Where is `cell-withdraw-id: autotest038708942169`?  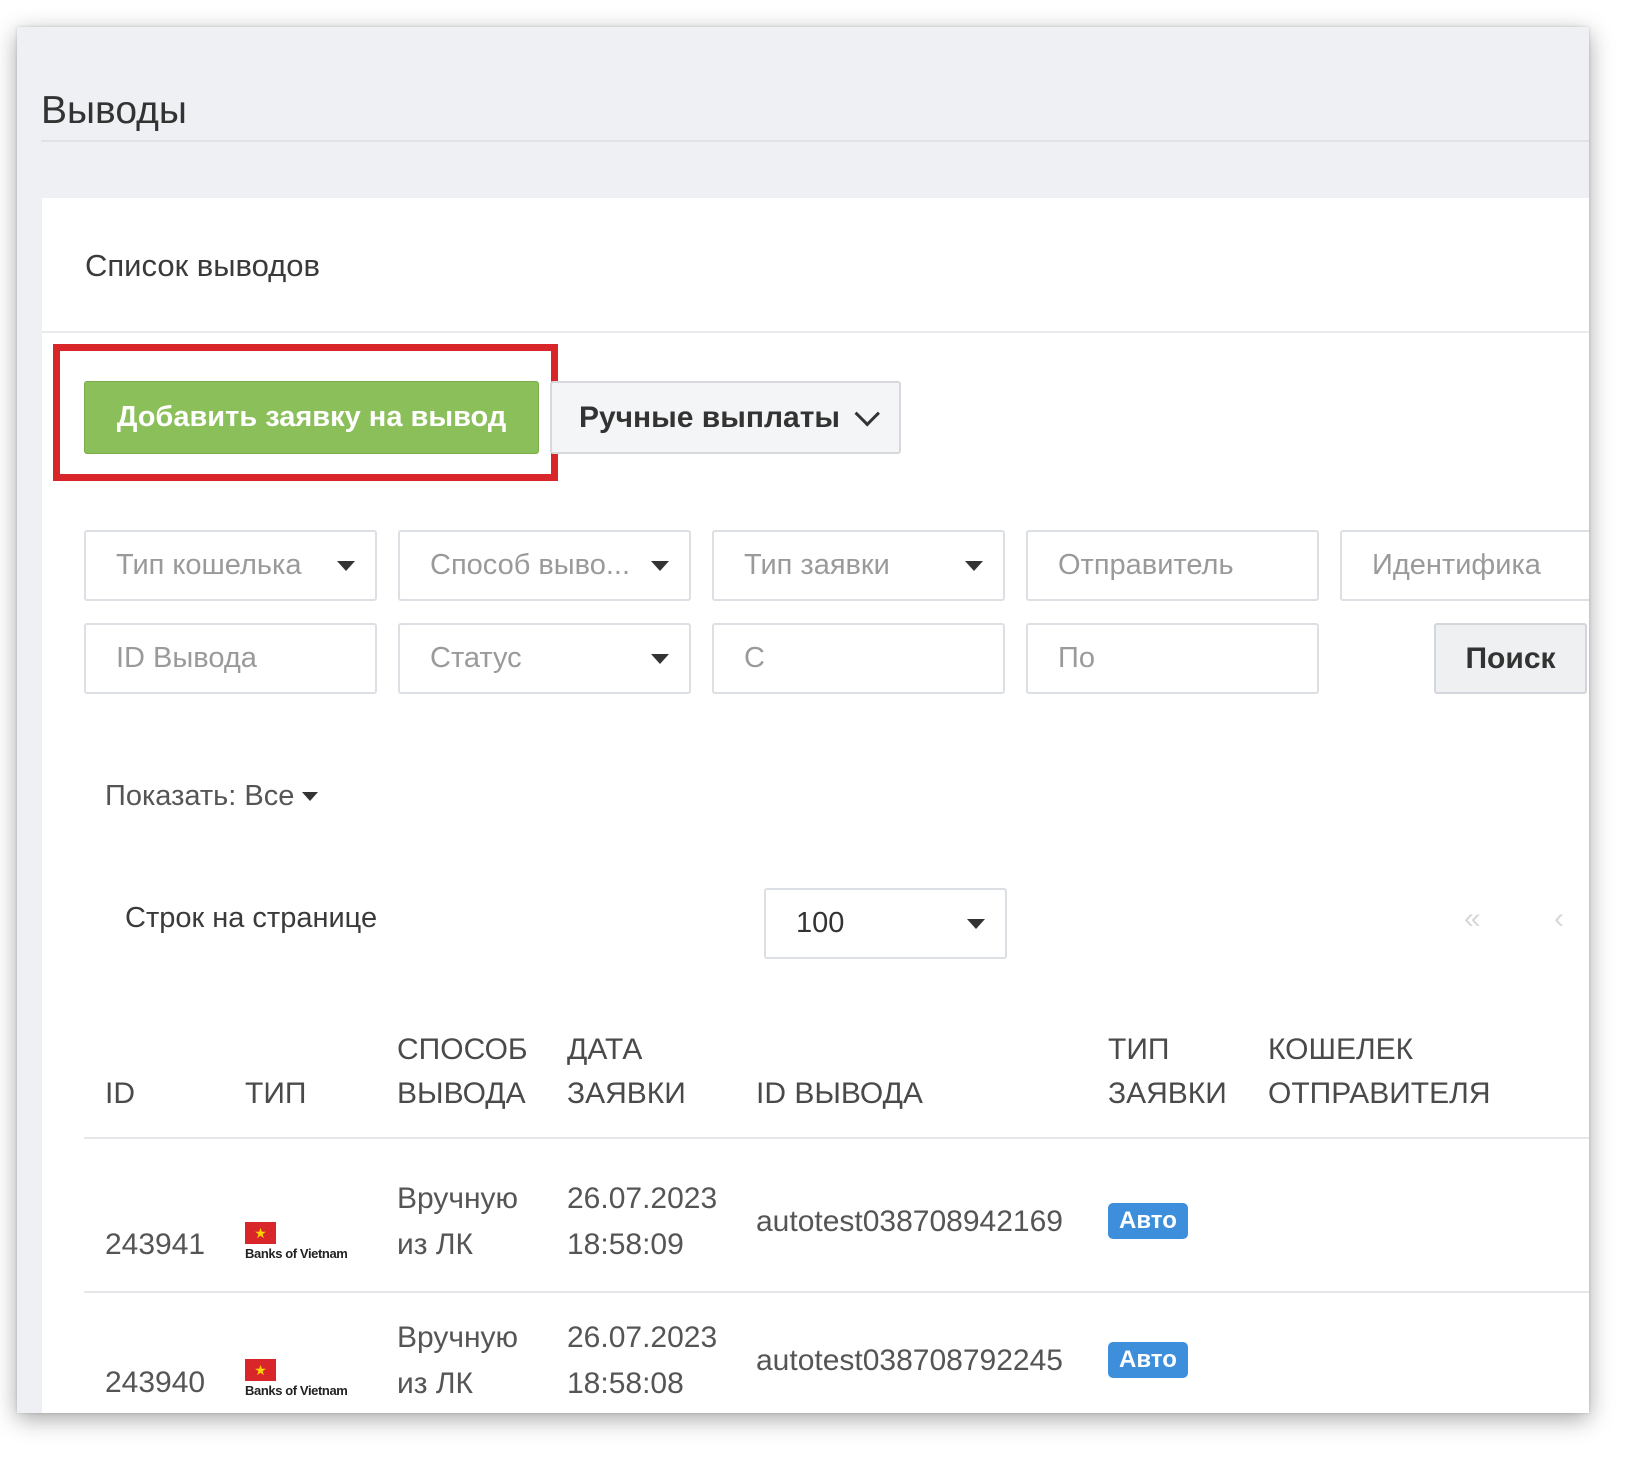 cell-withdraw-id: autotest038708942169 is located at coordinates (909, 1221).